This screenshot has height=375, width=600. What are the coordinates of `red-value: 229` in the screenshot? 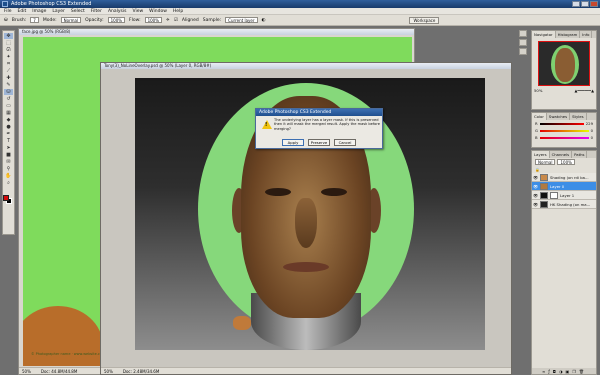 It's located at (589, 123).